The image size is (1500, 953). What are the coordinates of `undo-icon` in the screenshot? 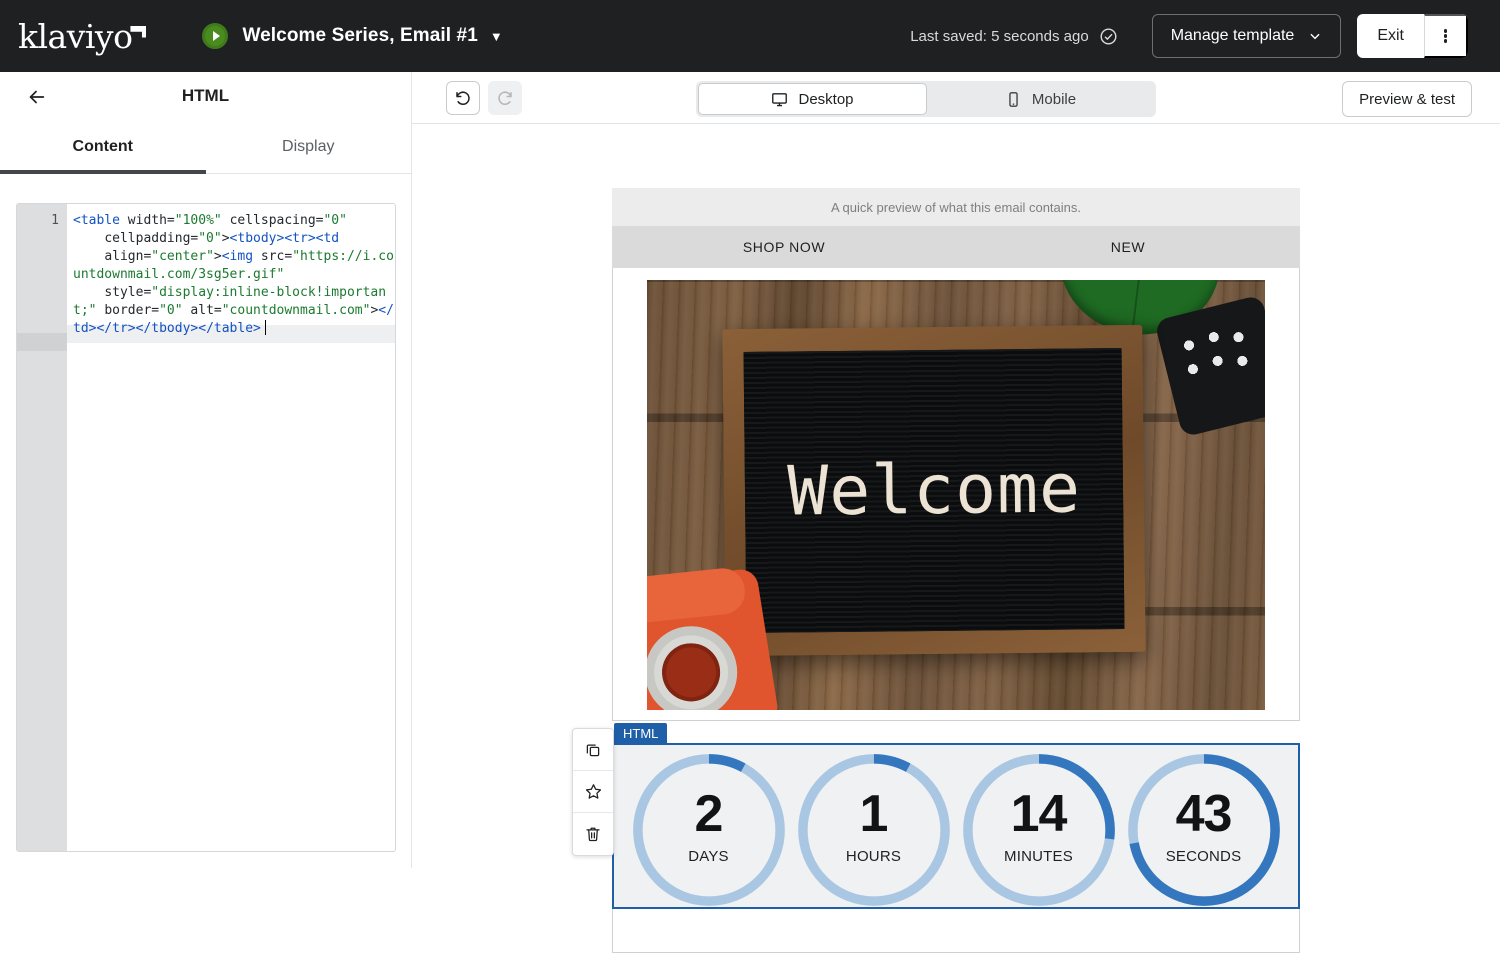 It's located at (463, 97).